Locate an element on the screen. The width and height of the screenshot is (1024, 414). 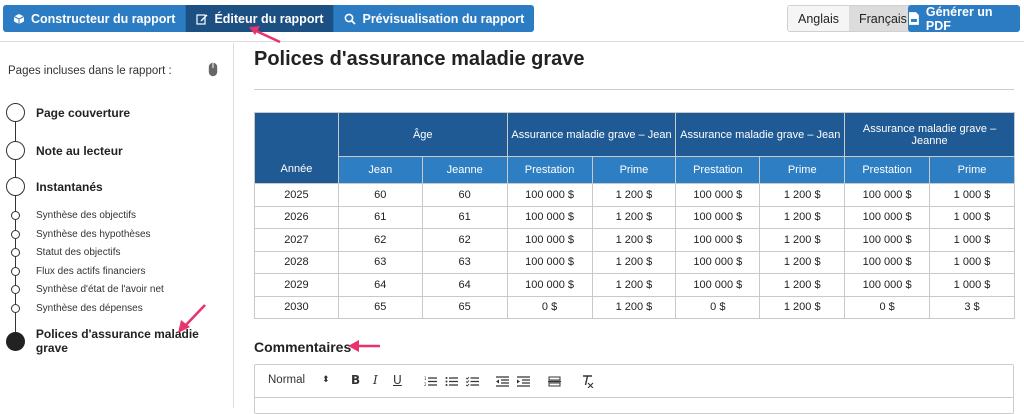
annotation-arrow-tab is located at coordinates (265, 35).